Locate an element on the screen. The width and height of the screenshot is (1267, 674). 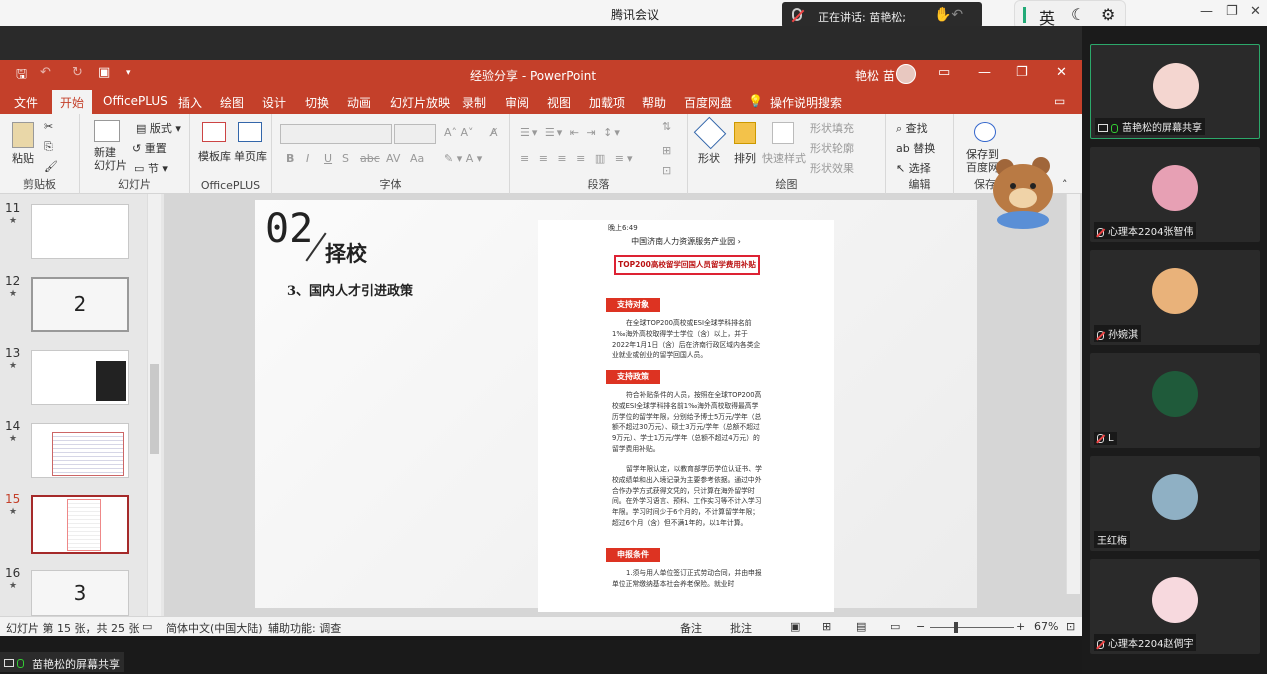
fit-slide-icon: ⊡ is located at coordinates (1070, 626).